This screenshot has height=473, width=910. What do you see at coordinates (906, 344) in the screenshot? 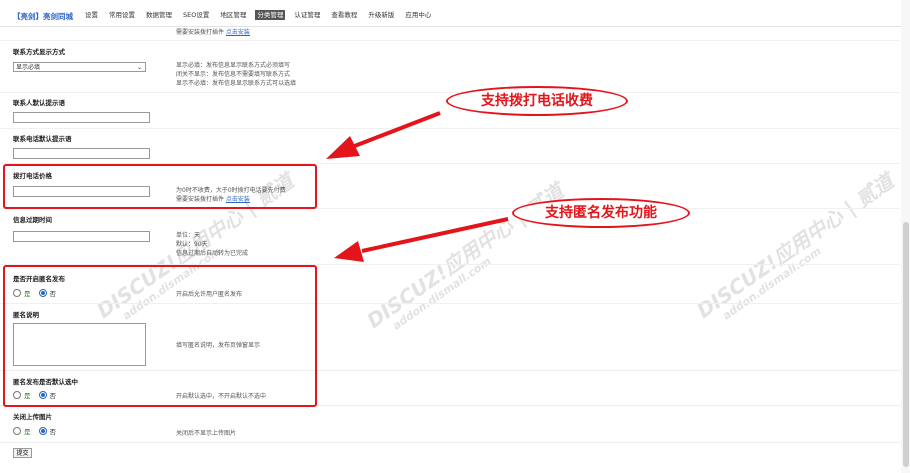
I see `scrollbar-thumb` at bounding box center [906, 344].